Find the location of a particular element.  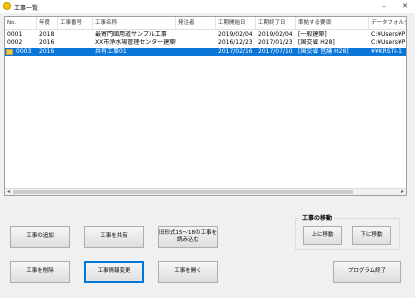

exit-program-button: プログラム終了 is located at coordinates (367, 272).